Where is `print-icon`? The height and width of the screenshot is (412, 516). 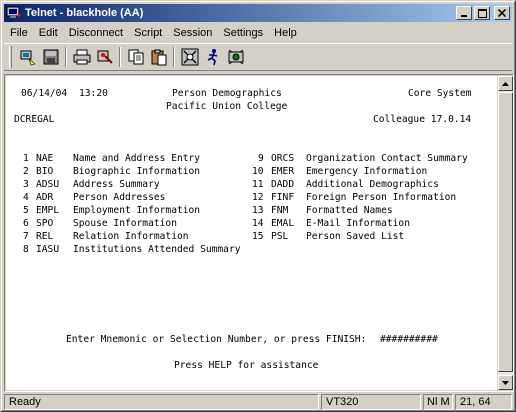
print-icon is located at coordinates (81, 57).